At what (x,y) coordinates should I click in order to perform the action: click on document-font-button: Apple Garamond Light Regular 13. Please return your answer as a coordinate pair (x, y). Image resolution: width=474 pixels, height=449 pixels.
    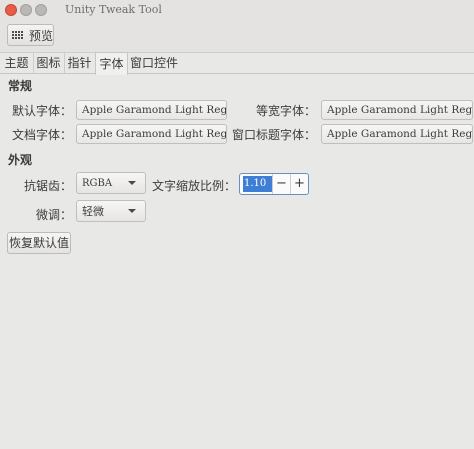
    Looking at the image, I should click on (151, 134).